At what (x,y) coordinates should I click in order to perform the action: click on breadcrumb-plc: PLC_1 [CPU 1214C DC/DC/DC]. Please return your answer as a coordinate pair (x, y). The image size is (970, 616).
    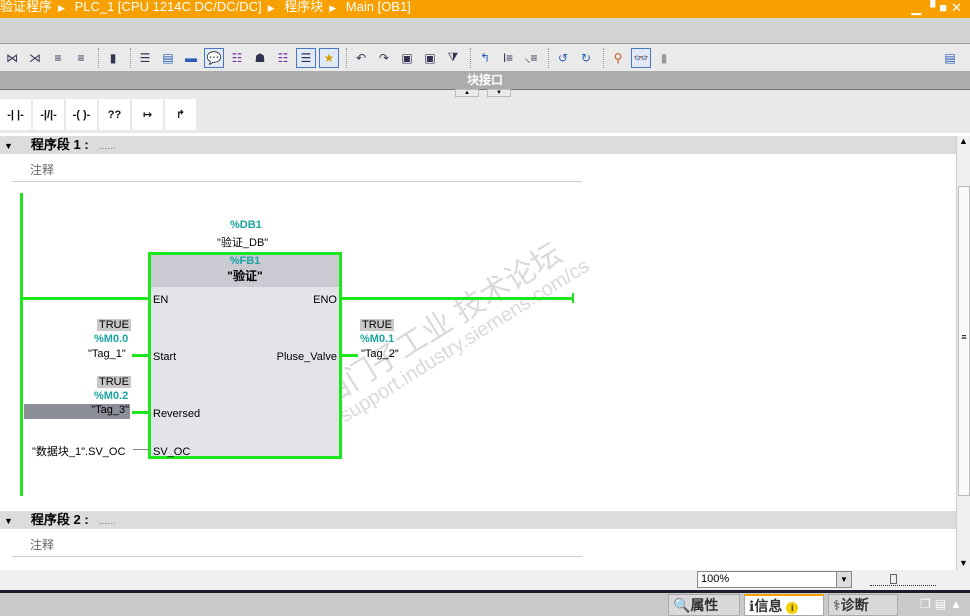
    Looking at the image, I should click on (168, 7).